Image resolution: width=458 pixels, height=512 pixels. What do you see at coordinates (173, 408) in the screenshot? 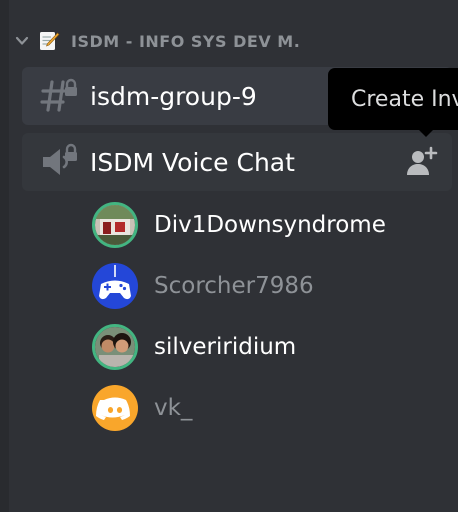
I see `voice-user-name: vk_` at bounding box center [173, 408].